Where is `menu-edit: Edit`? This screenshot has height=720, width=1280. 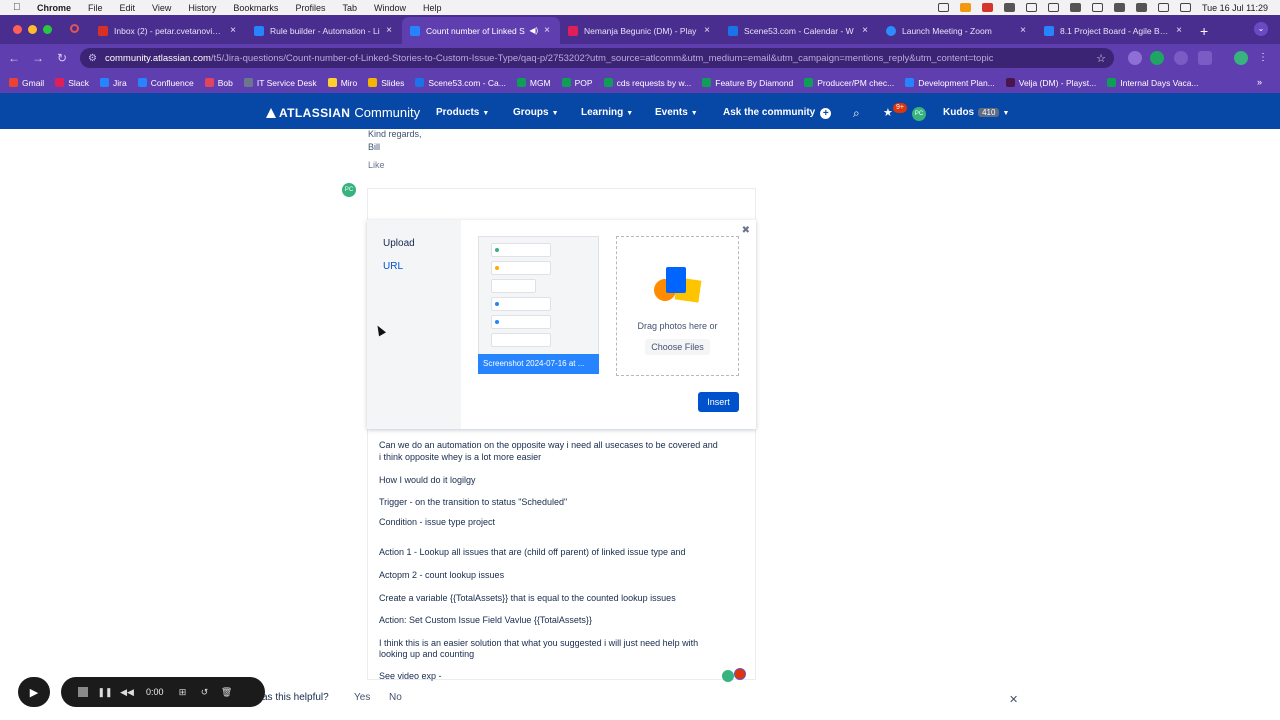 menu-edit: Edit is located at coordinates (128, 8).